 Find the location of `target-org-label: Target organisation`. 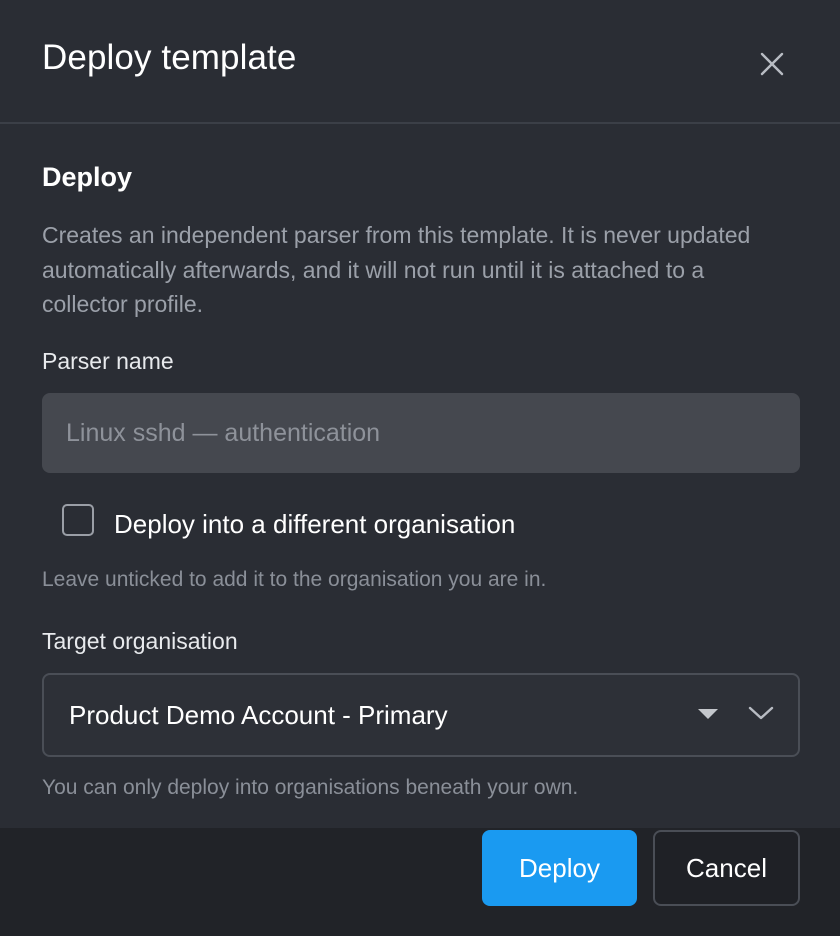

target-org-label: Target organisation is located at coordinates (140, 641).